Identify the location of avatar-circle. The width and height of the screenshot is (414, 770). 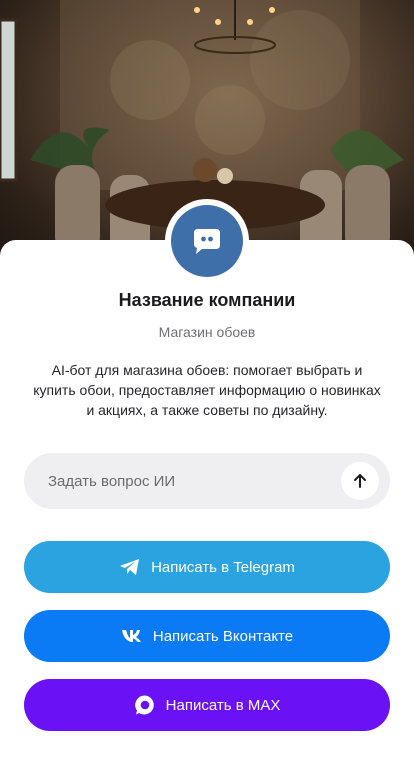
(207, 241).